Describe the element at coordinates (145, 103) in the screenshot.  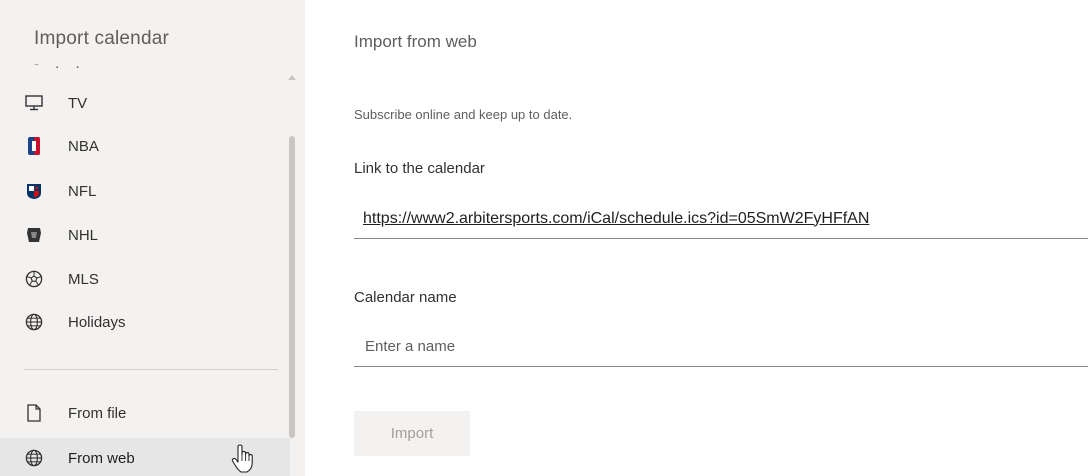
I see `sidebar-item-tv: TV` at that location.